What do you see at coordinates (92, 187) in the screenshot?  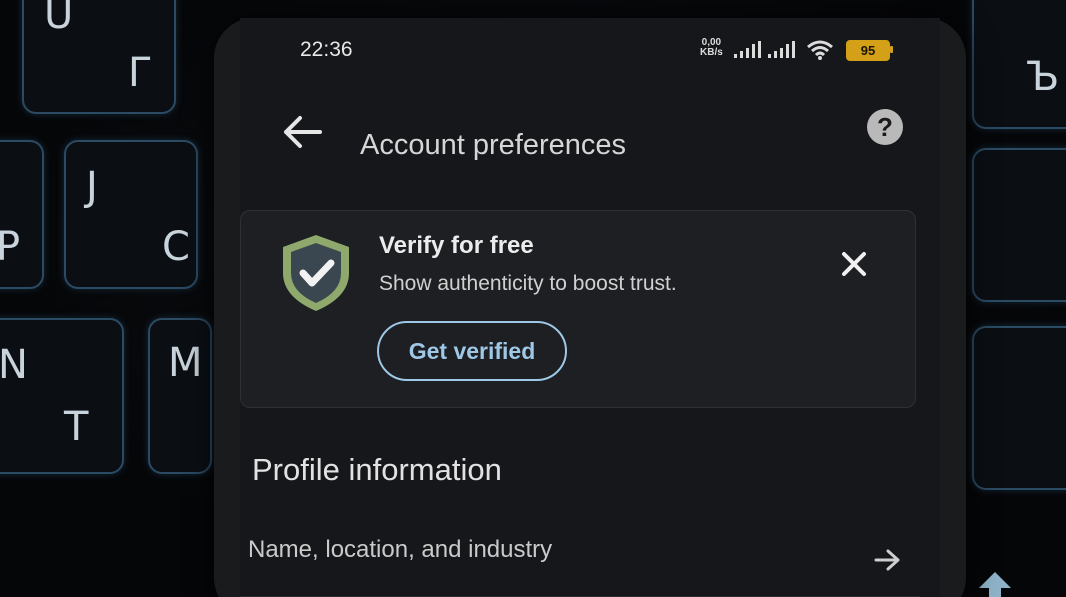 I see `key-label: J` at bounding box center [92, 187].